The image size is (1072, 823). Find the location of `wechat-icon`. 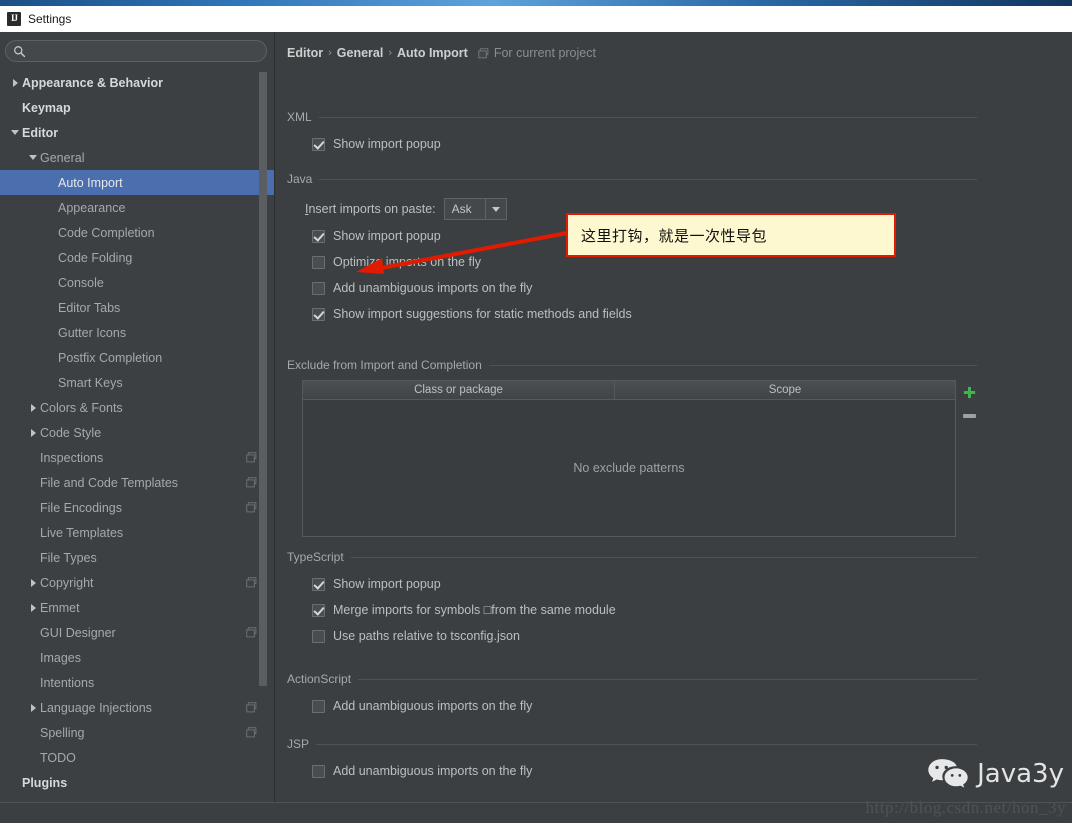

wechat-icon is located at coordinates (948, 773).